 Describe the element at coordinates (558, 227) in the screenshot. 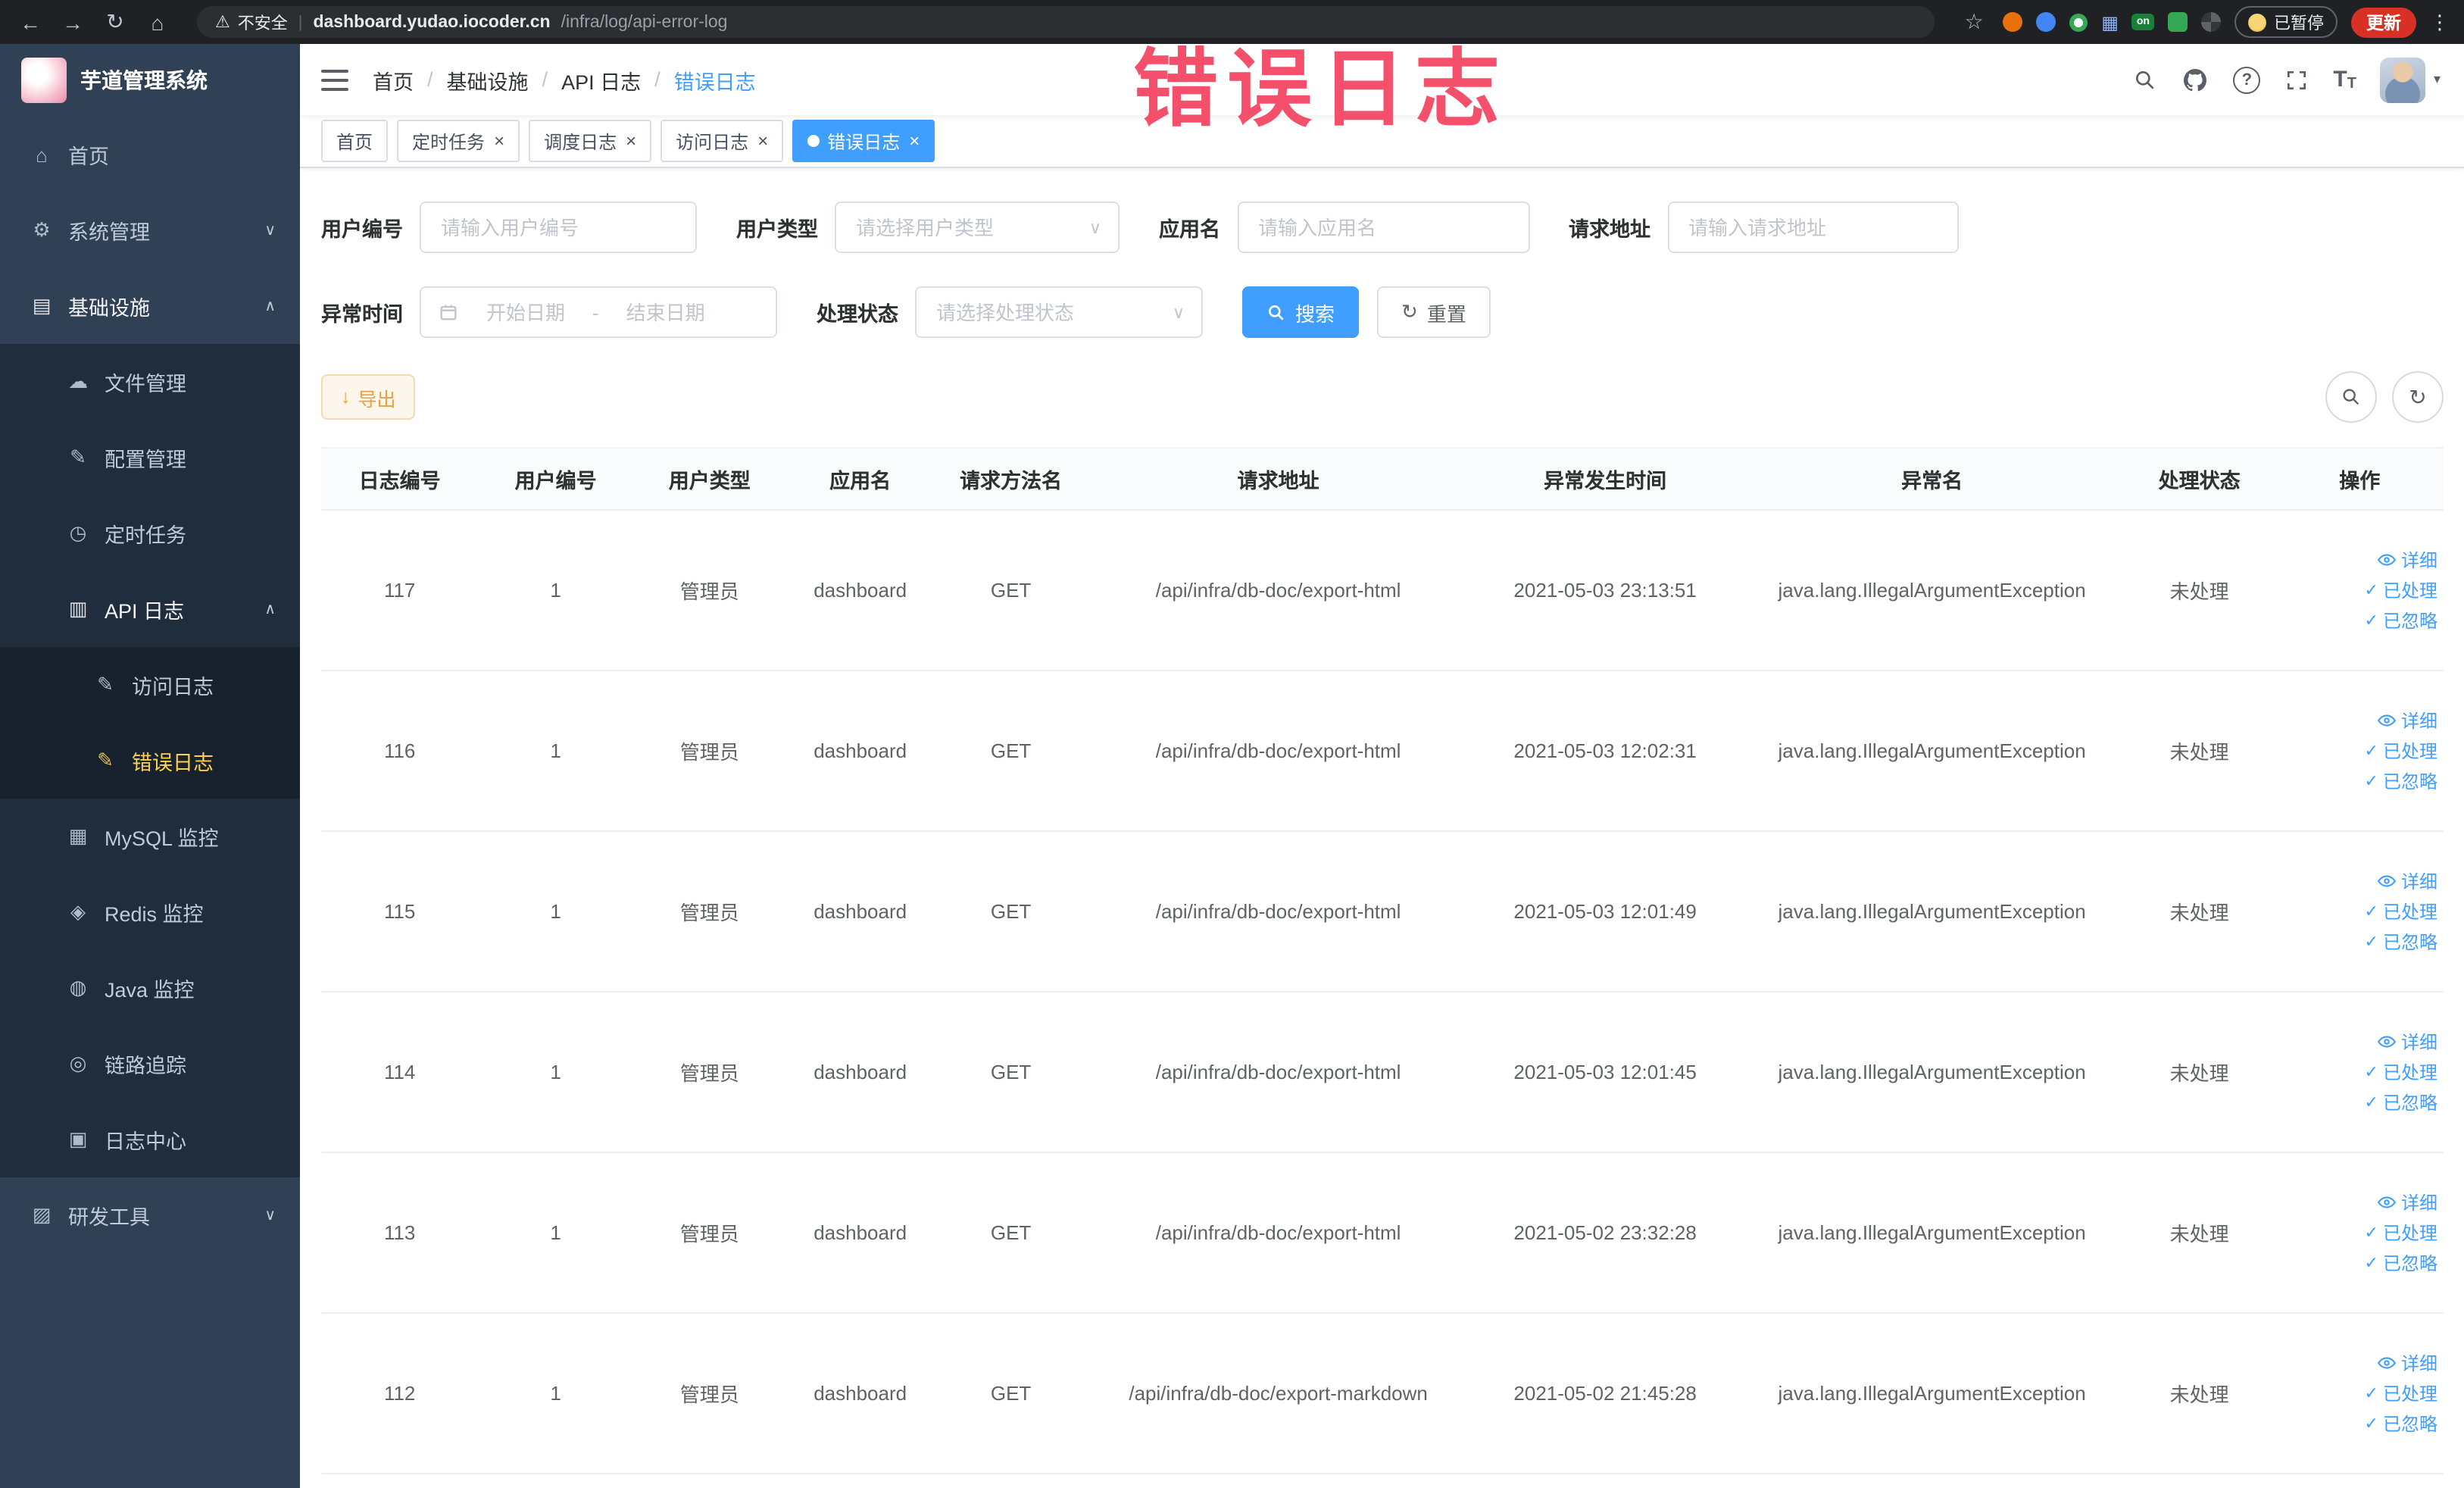

I see `user-id-input` at that location.